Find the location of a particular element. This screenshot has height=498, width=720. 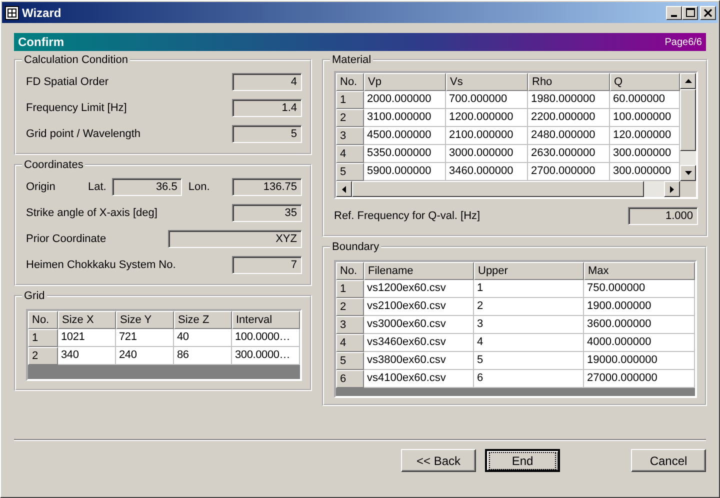

table-cell: 2100.000000 is located at coordinates (487, 136).